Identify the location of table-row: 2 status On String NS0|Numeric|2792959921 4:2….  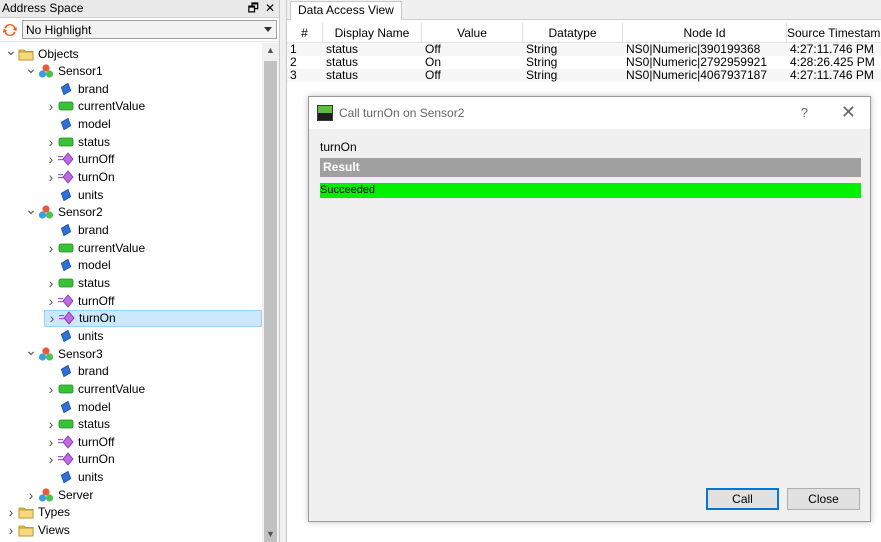
(584, 62).